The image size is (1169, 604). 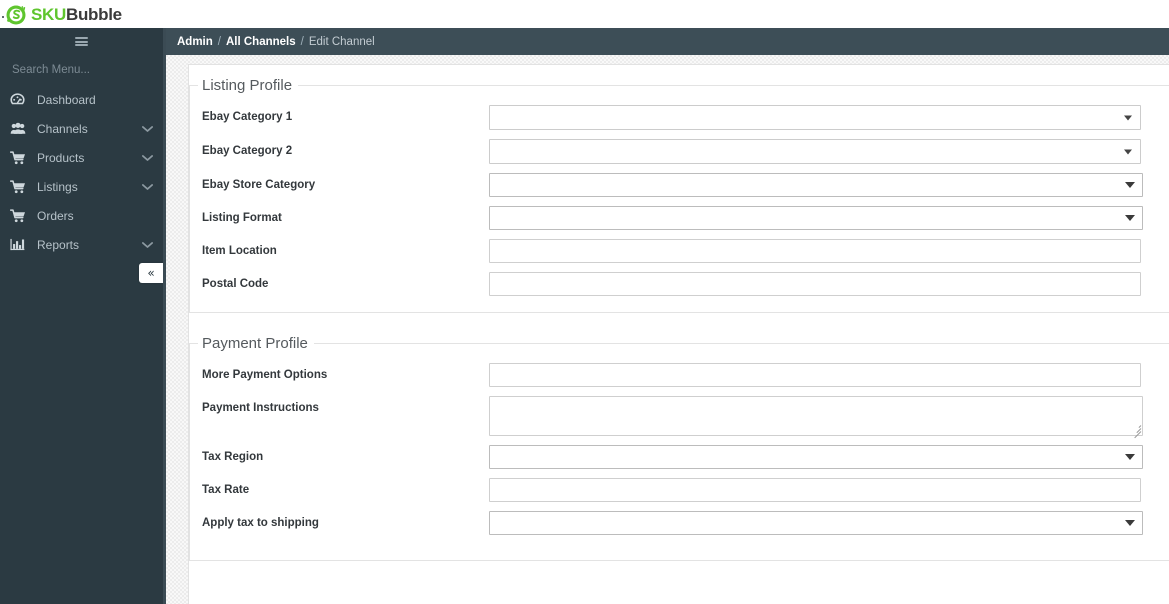 What do you see at coordinates (16, 14) in the screenshot?
I see `skububble-logo-icon` at bounding box center [16, 14].